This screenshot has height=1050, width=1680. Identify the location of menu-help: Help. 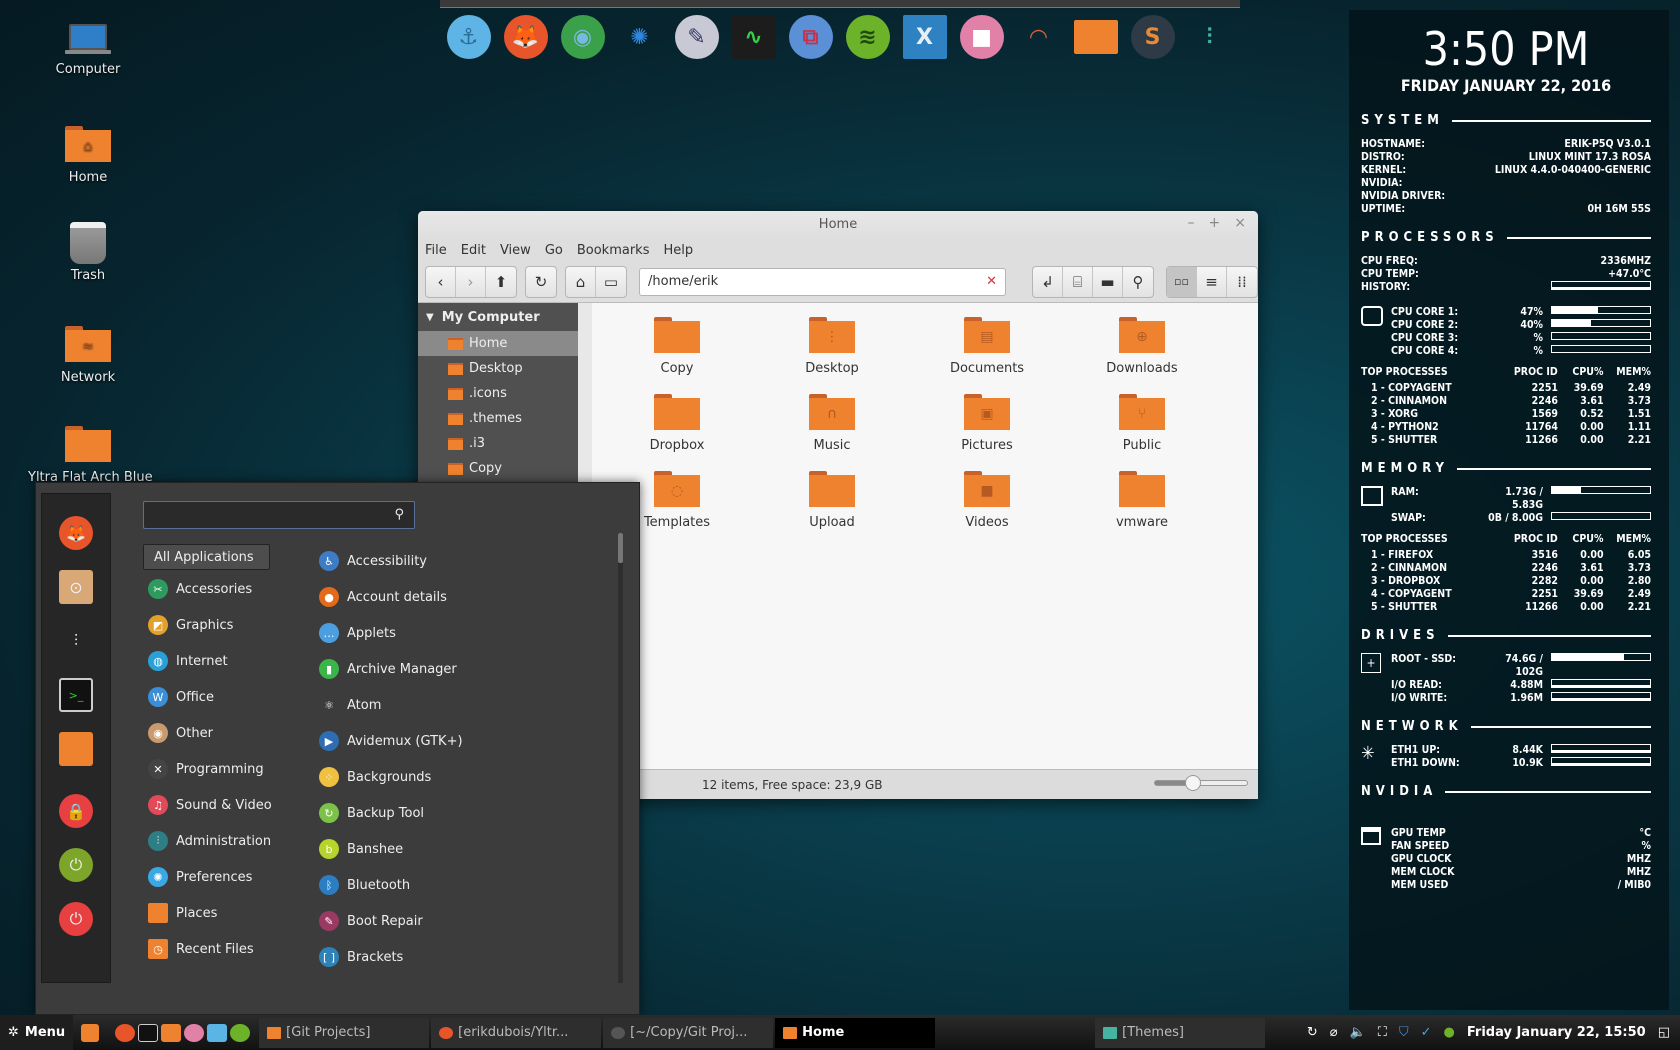
(678, 250).